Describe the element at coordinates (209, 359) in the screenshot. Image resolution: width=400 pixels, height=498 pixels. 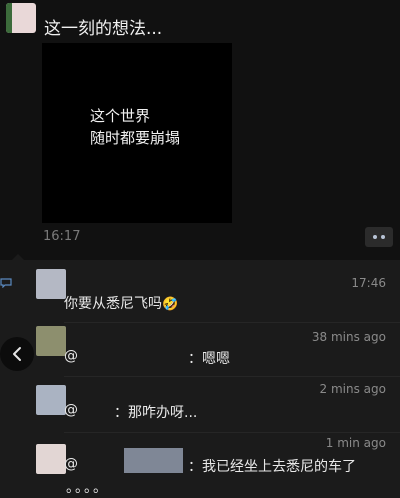
I see `comment-text: ：嗯嗯` at that location.